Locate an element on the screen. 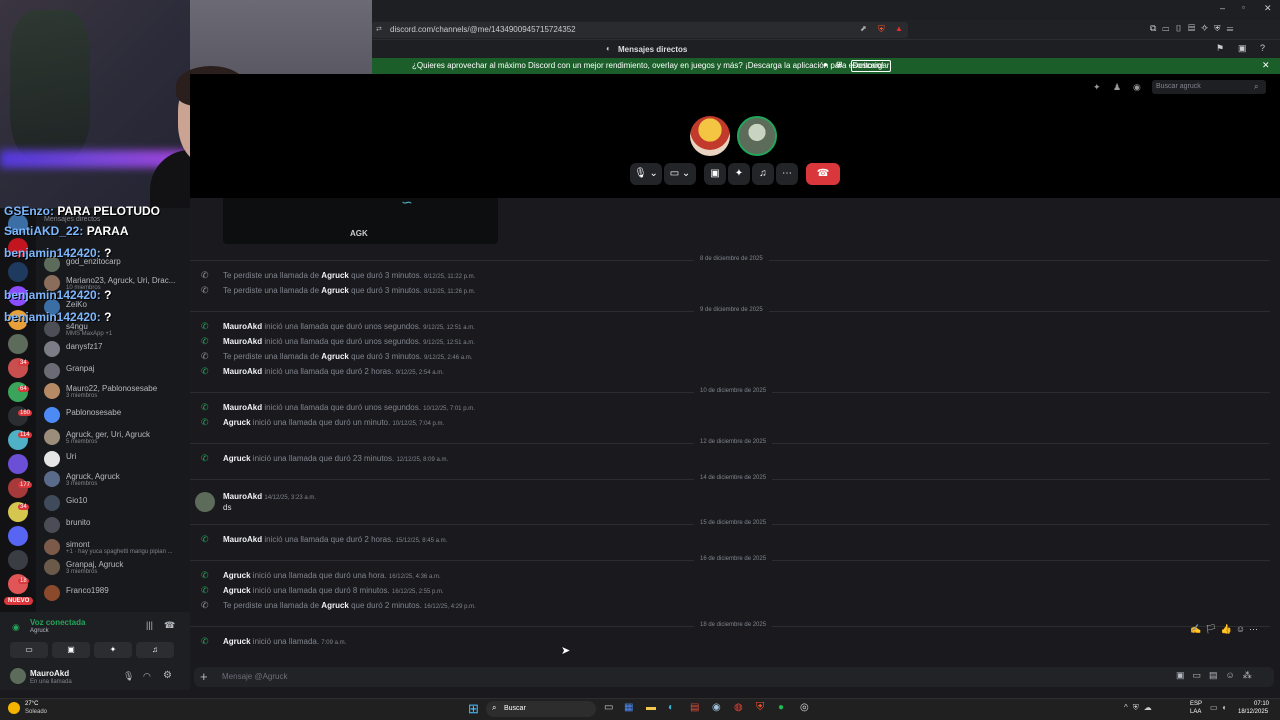 This screenshot has height=720, width=1280. dm-list-item: Uri is located at coordinates (114, 460).